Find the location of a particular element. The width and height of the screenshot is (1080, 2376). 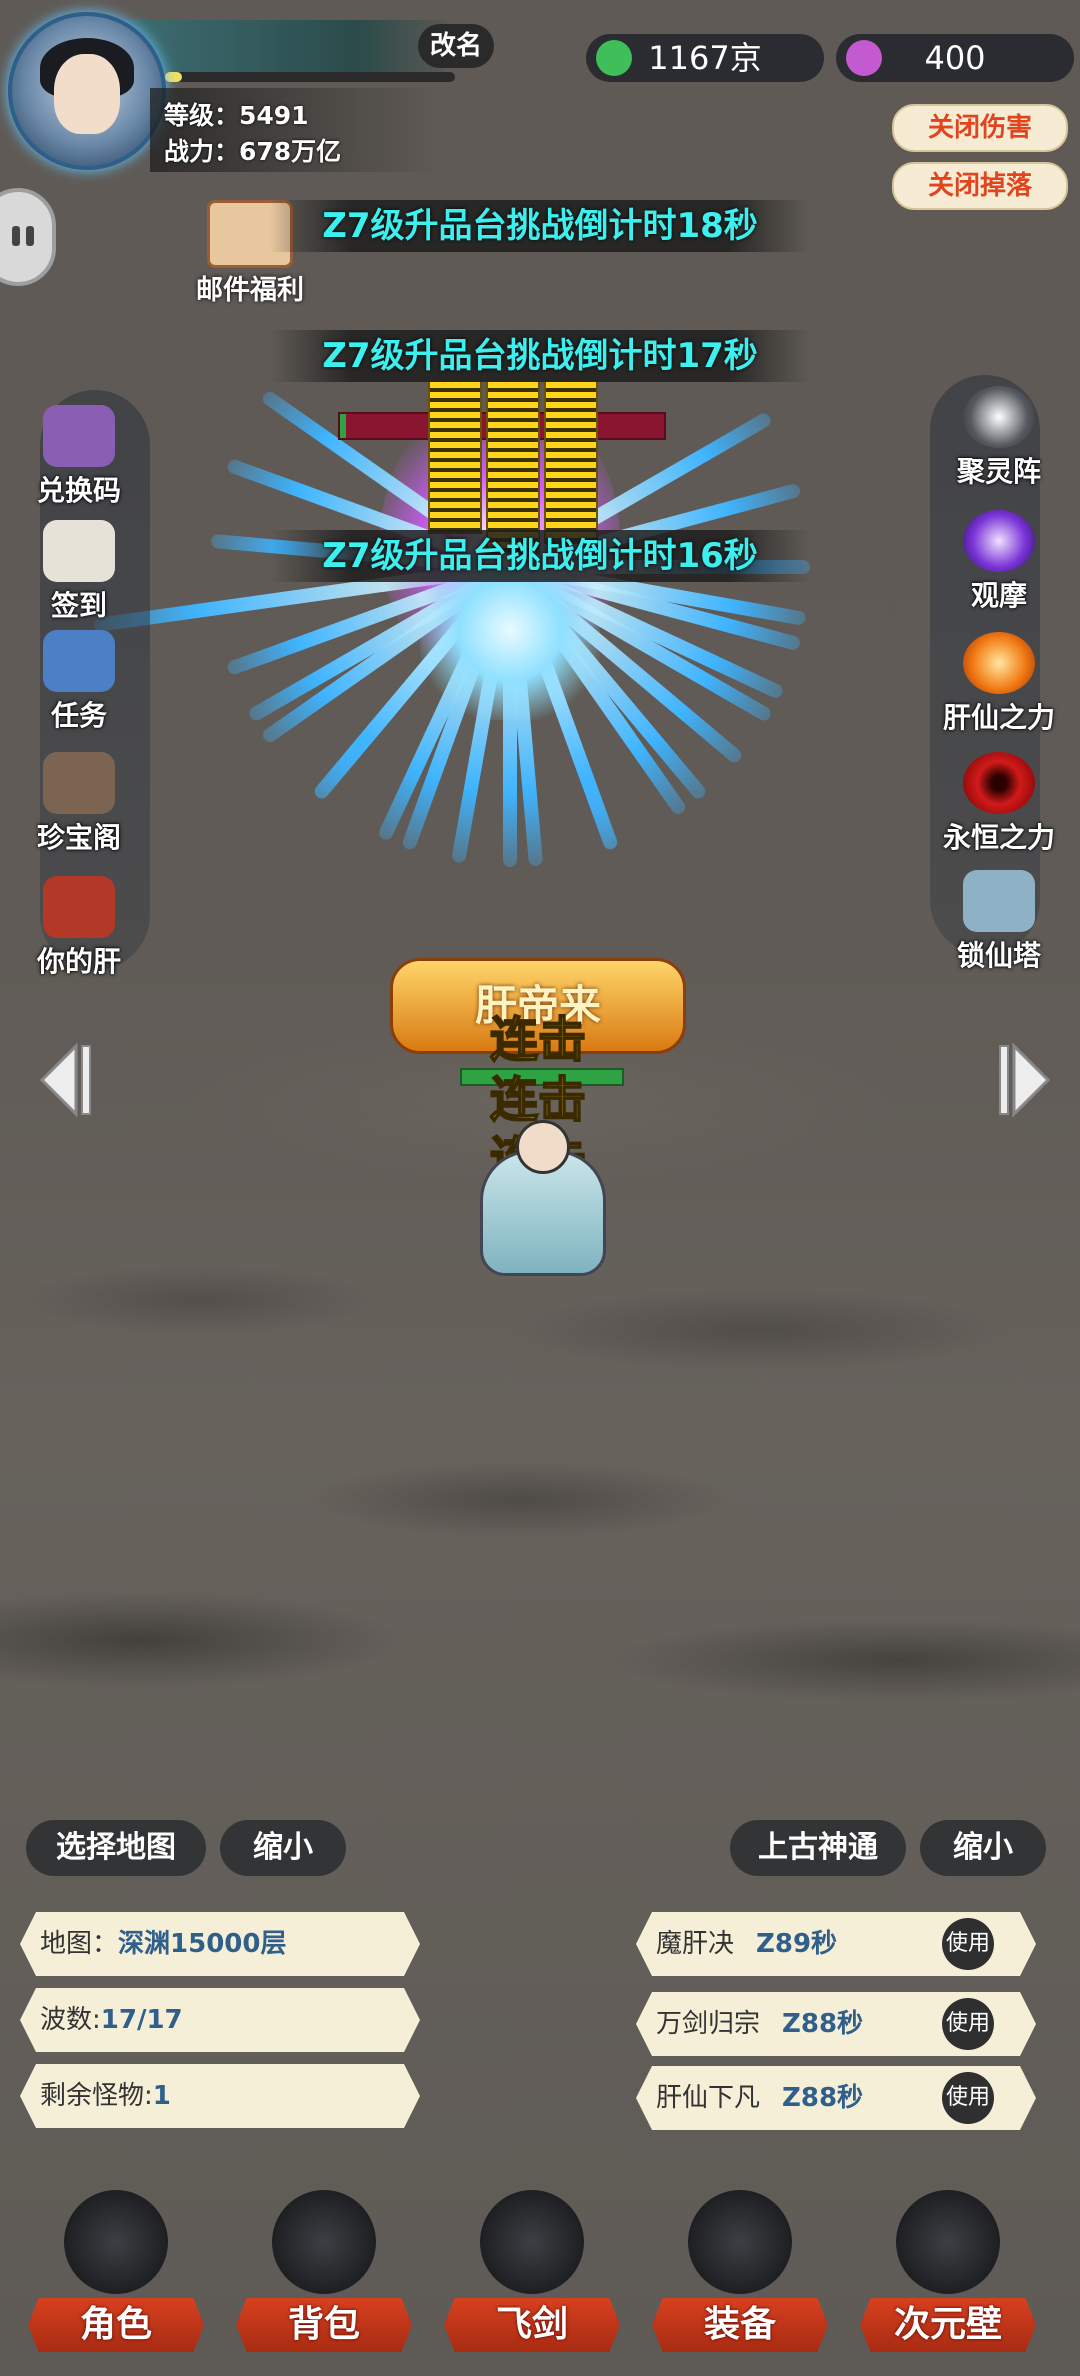

liver-icon is located at coordinates (79, 907).